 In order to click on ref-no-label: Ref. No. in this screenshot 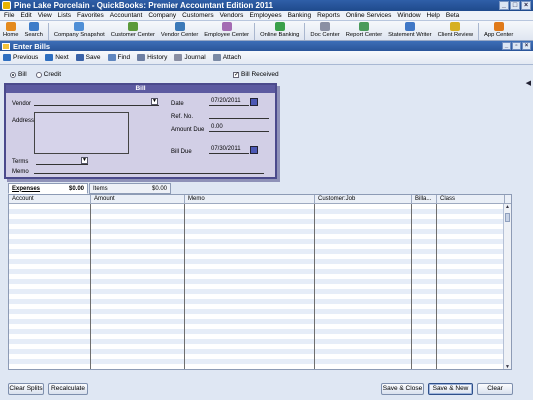, I will do `click(182, 117)`.